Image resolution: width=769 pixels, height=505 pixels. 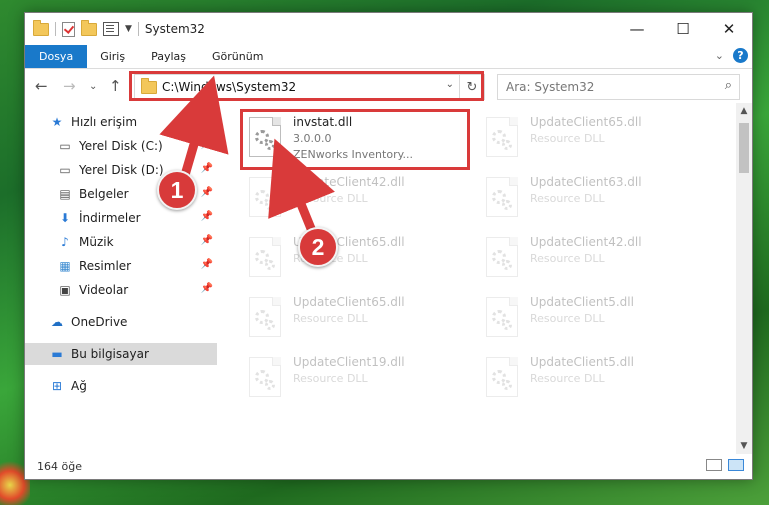 I want to click on scrollbar-thumb, so click(x=744, y=148).